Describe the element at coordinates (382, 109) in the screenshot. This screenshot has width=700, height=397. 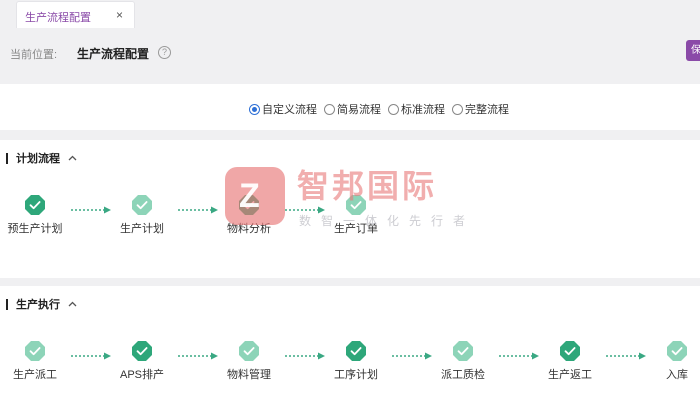
I see `flow-type-radio-group: 自定义流程 简易流程 标准流程 完整流程` at that location.